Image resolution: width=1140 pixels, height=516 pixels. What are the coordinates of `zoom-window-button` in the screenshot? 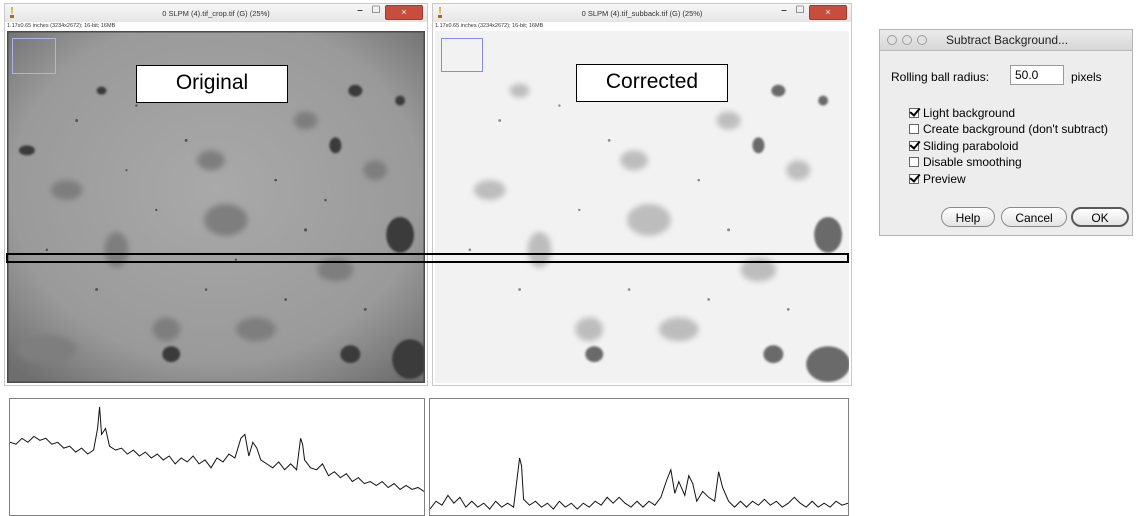 It's located at (922, 40).